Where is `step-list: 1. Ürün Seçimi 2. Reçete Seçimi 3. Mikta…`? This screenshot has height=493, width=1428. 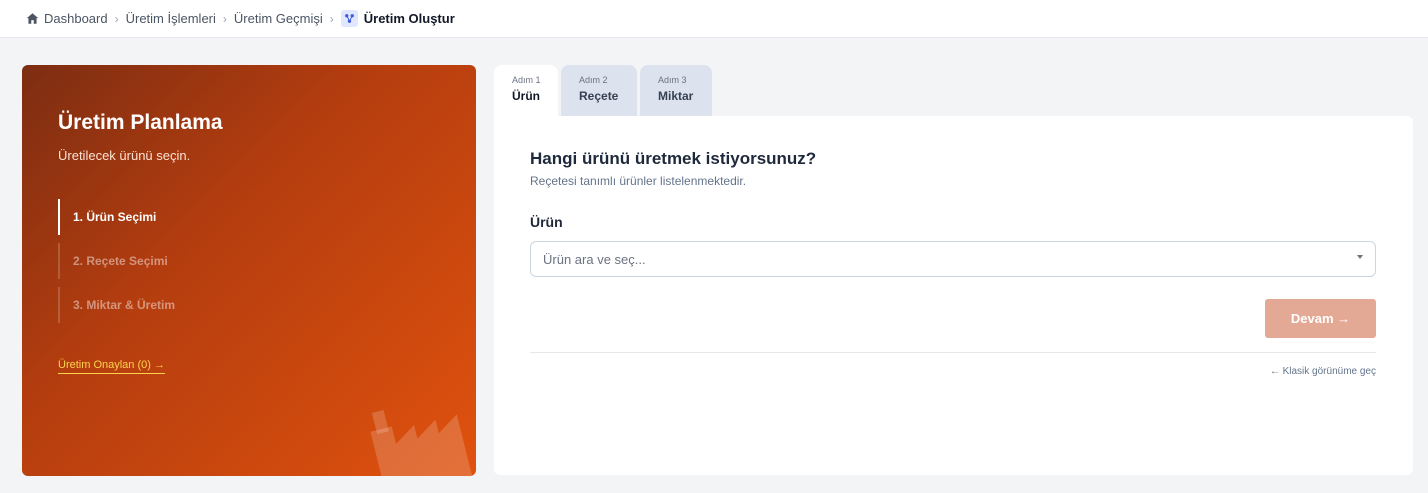 step-list: 1. Ürün Seçimi 2. Reçete Seçimi 3. Mikta… is located at coordinates (116, 265).